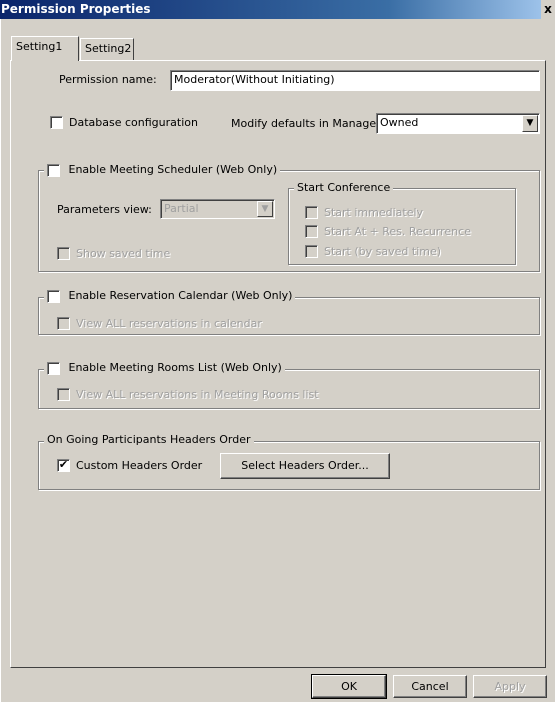 The height and width of the screenshot is (702, 555). Describe the element at coordinates (374, 212) in the screenshot. I see `start-immediately-label: Start immediately` at that location.